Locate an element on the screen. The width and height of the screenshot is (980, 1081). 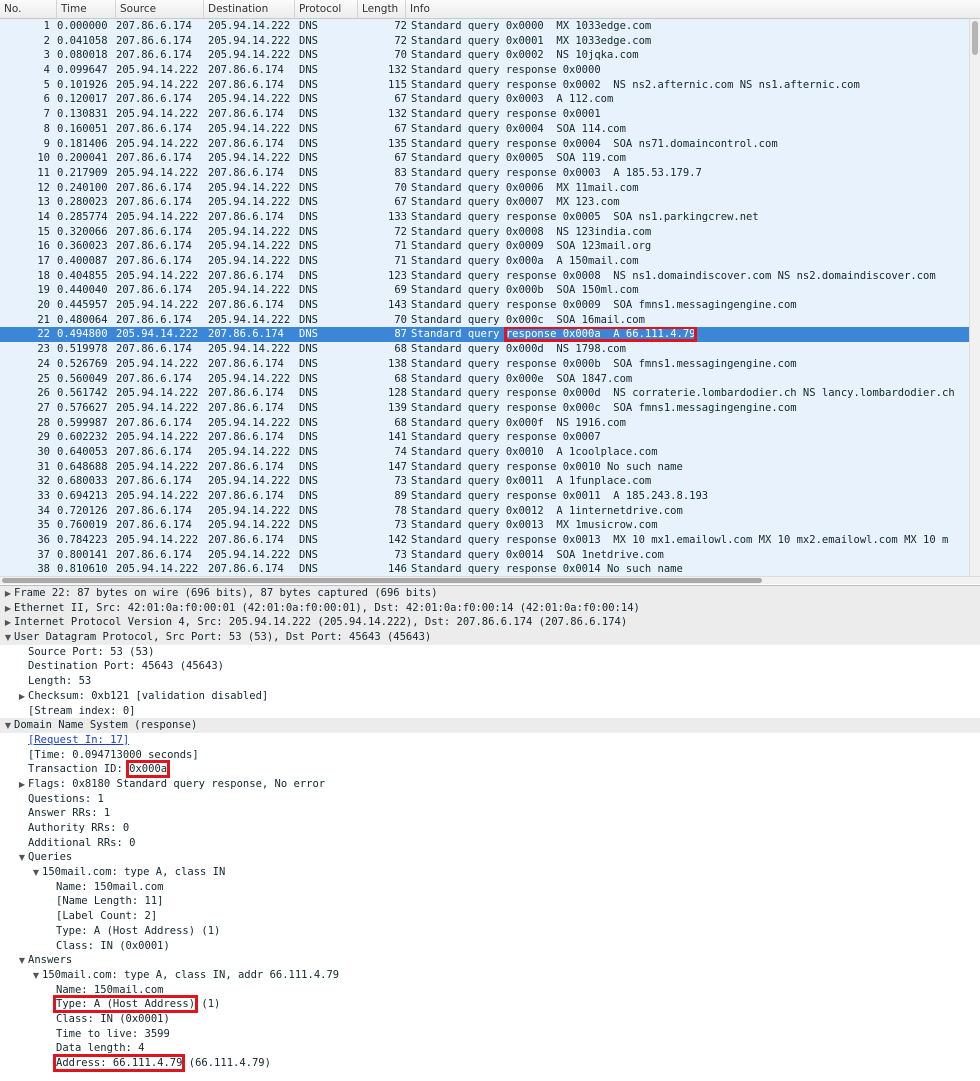
detail-row: Destination Port: 45643 (45643) is located at coordinates (490, 666).